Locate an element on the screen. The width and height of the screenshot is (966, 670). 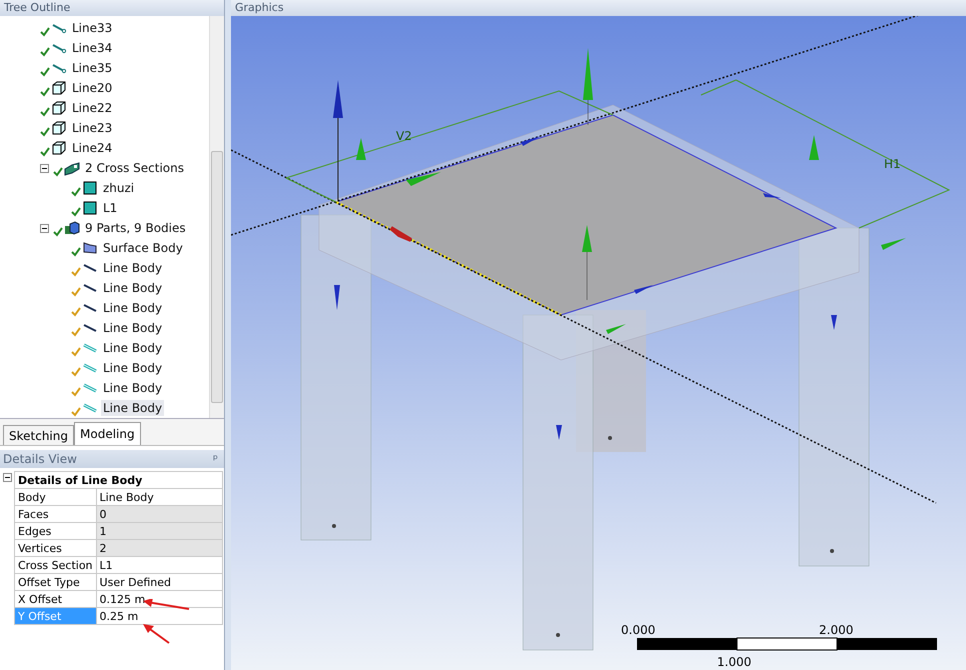
property-name: Body is located at coordinates (55, 497).